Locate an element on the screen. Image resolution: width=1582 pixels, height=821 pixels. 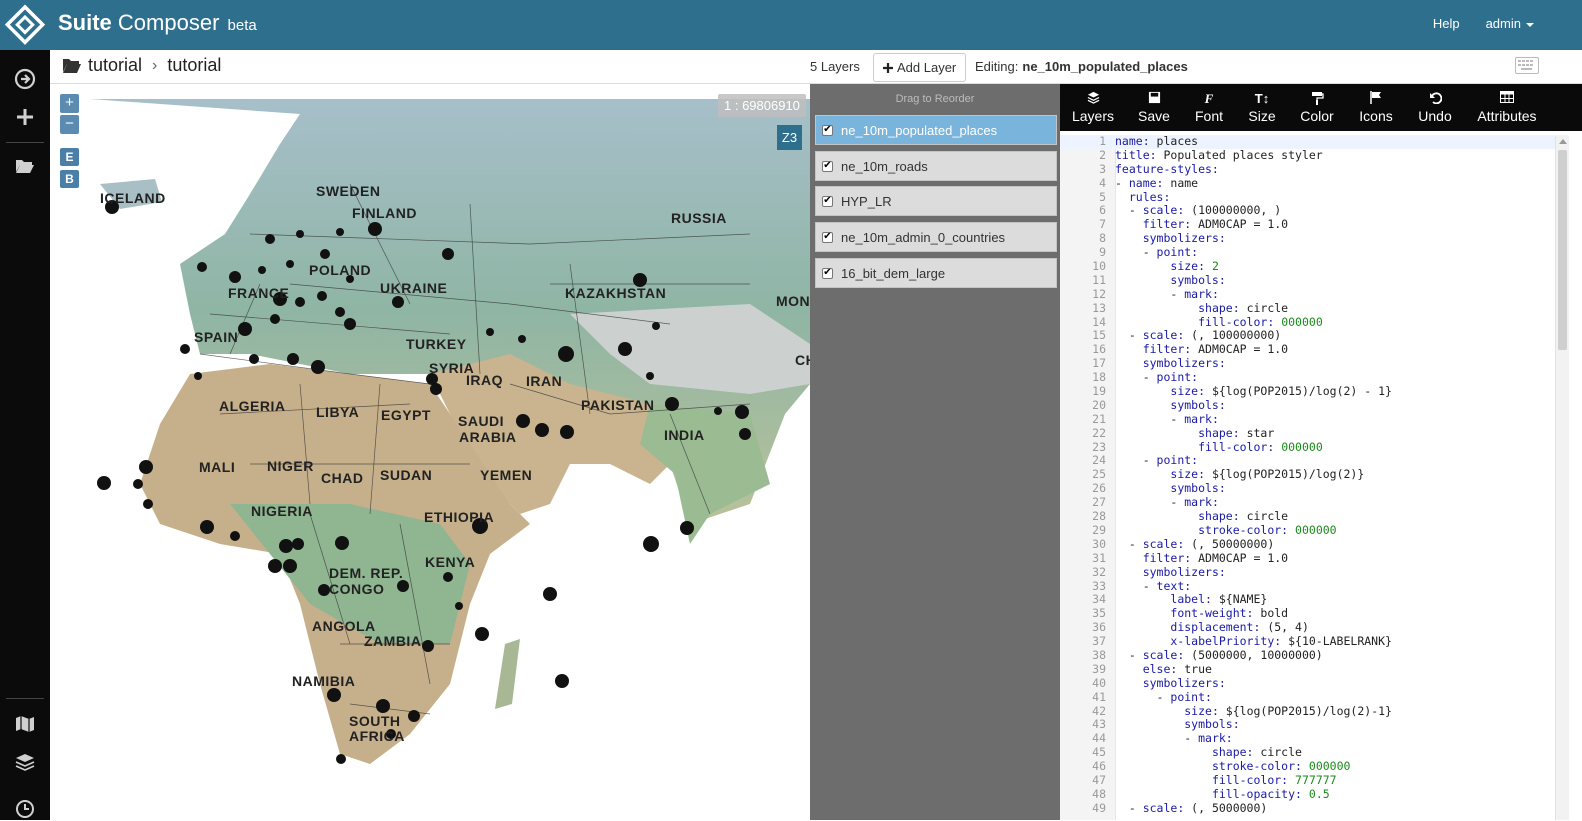
code-line: 26 symbols: is located at coordinates (1314, 488).